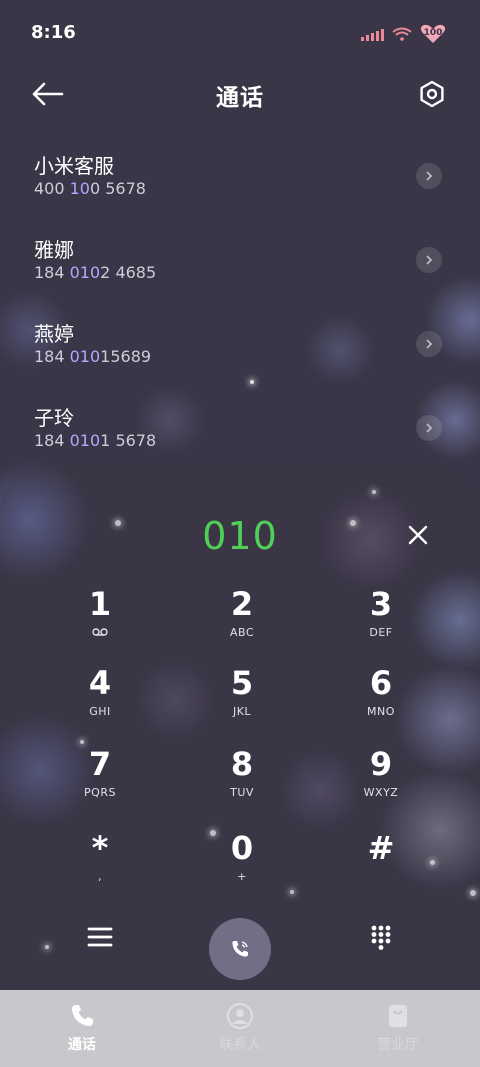  Describe the element at coordinates (93, 356) in the screenshot. I see `contact-number: 184 01015689` at that location.